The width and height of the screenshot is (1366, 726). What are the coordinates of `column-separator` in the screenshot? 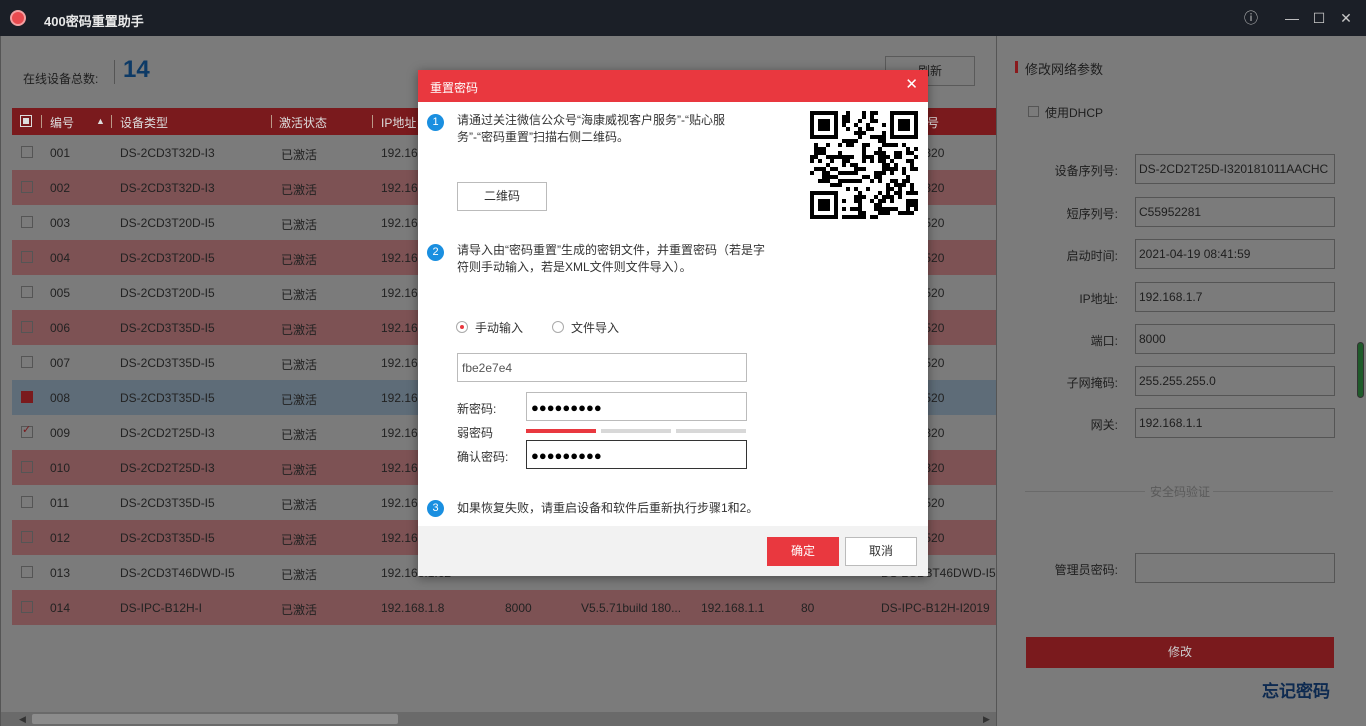 It's located at (372, 121).